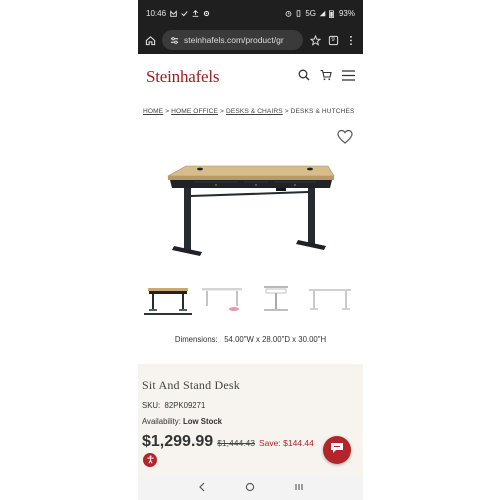 This screenshot has width=500, height=500. What do you see at coordinates (194, 111) in the screenshot?
I see `breadcrumb-home-office: HOME OFFICE` at bounding box center [194, 111].